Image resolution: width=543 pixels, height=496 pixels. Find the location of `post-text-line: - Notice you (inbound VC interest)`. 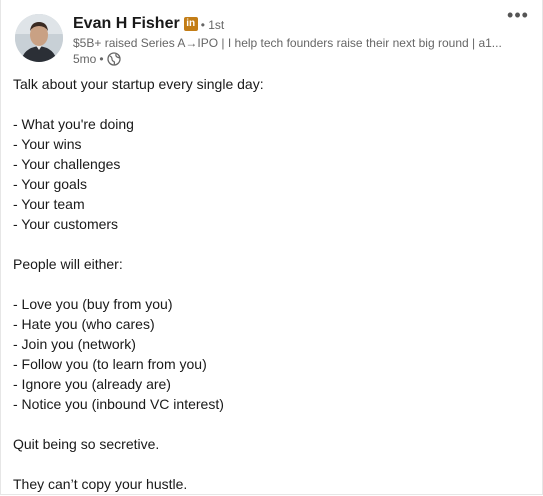

post-text-line: - Notice you (inbound VC interest) is located at coordinates (118, 404).